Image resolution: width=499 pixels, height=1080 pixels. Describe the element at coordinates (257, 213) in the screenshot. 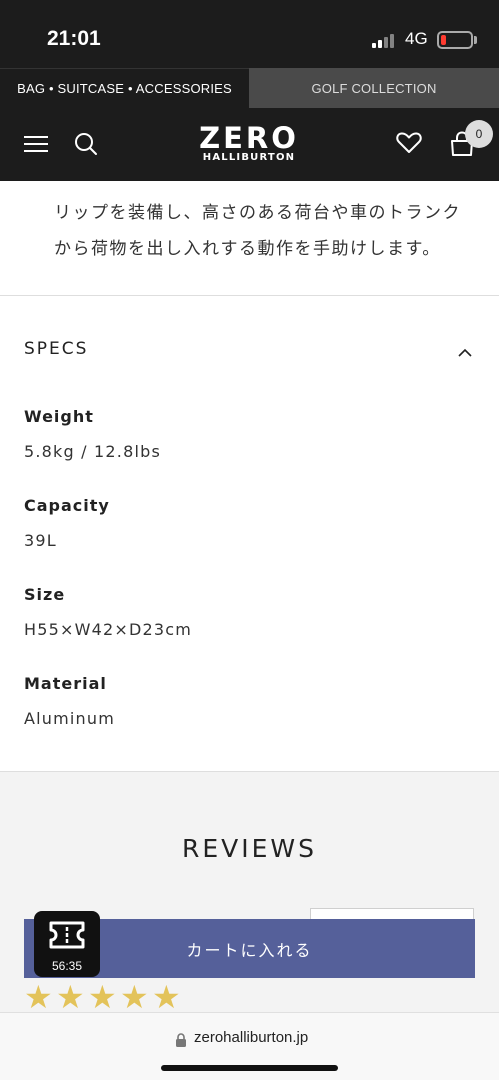

I see `description-line: リップを装備し、高さのある荷台や車のトランク` at that location.